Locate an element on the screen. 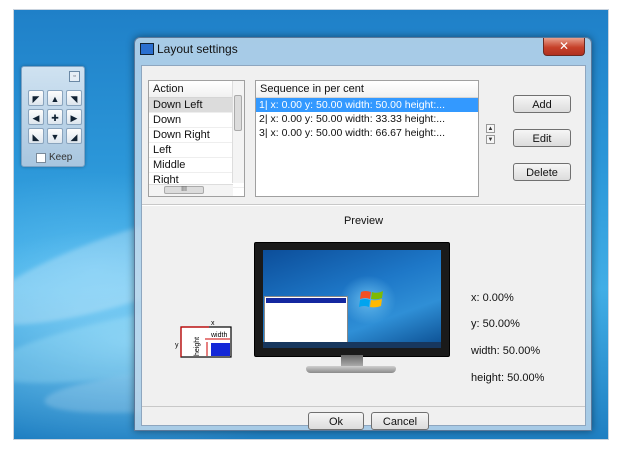 The height and width of the screenshot is (450, 620). move-up-icon: ▲ is located at coordinates (490, 128).